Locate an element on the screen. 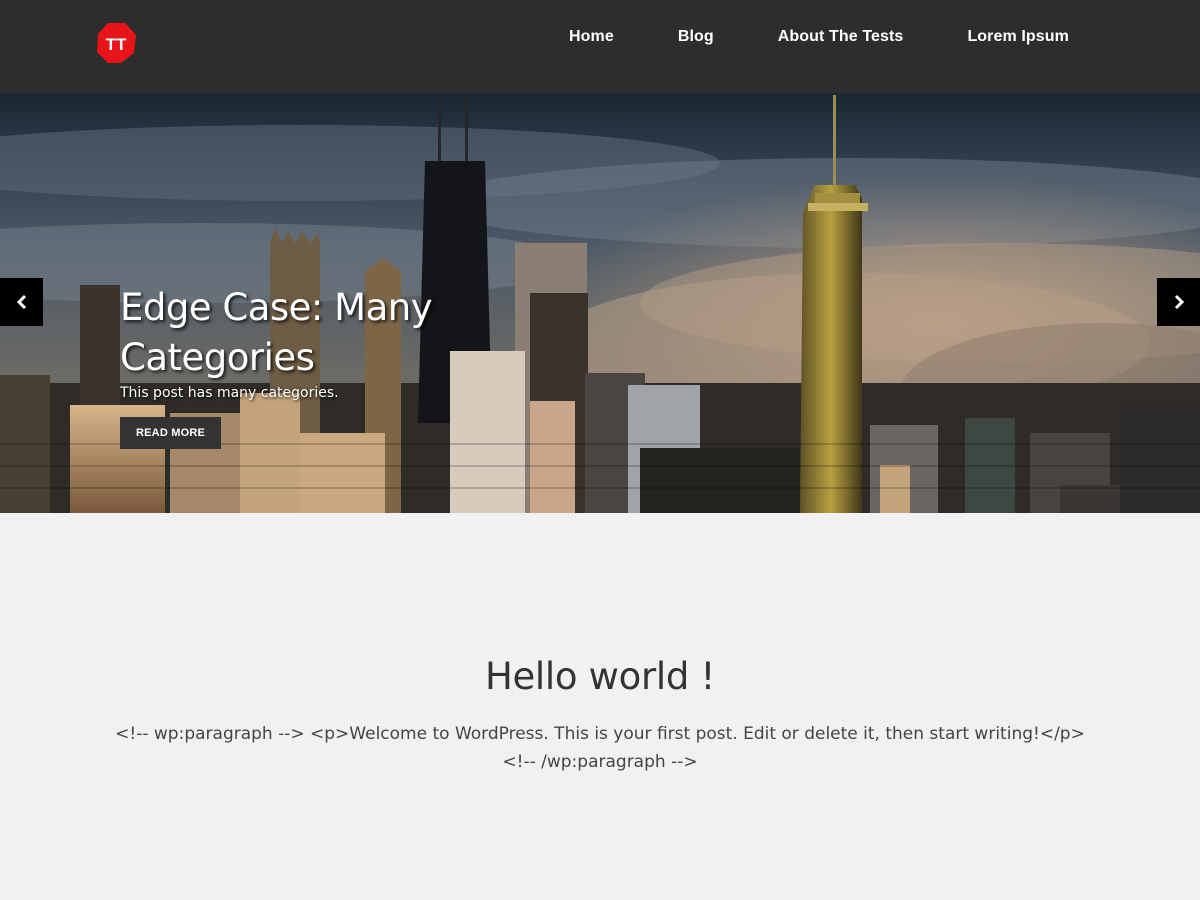 The image size is (1200, 900). chevron-left-icon is located at coordinates (21, 302).